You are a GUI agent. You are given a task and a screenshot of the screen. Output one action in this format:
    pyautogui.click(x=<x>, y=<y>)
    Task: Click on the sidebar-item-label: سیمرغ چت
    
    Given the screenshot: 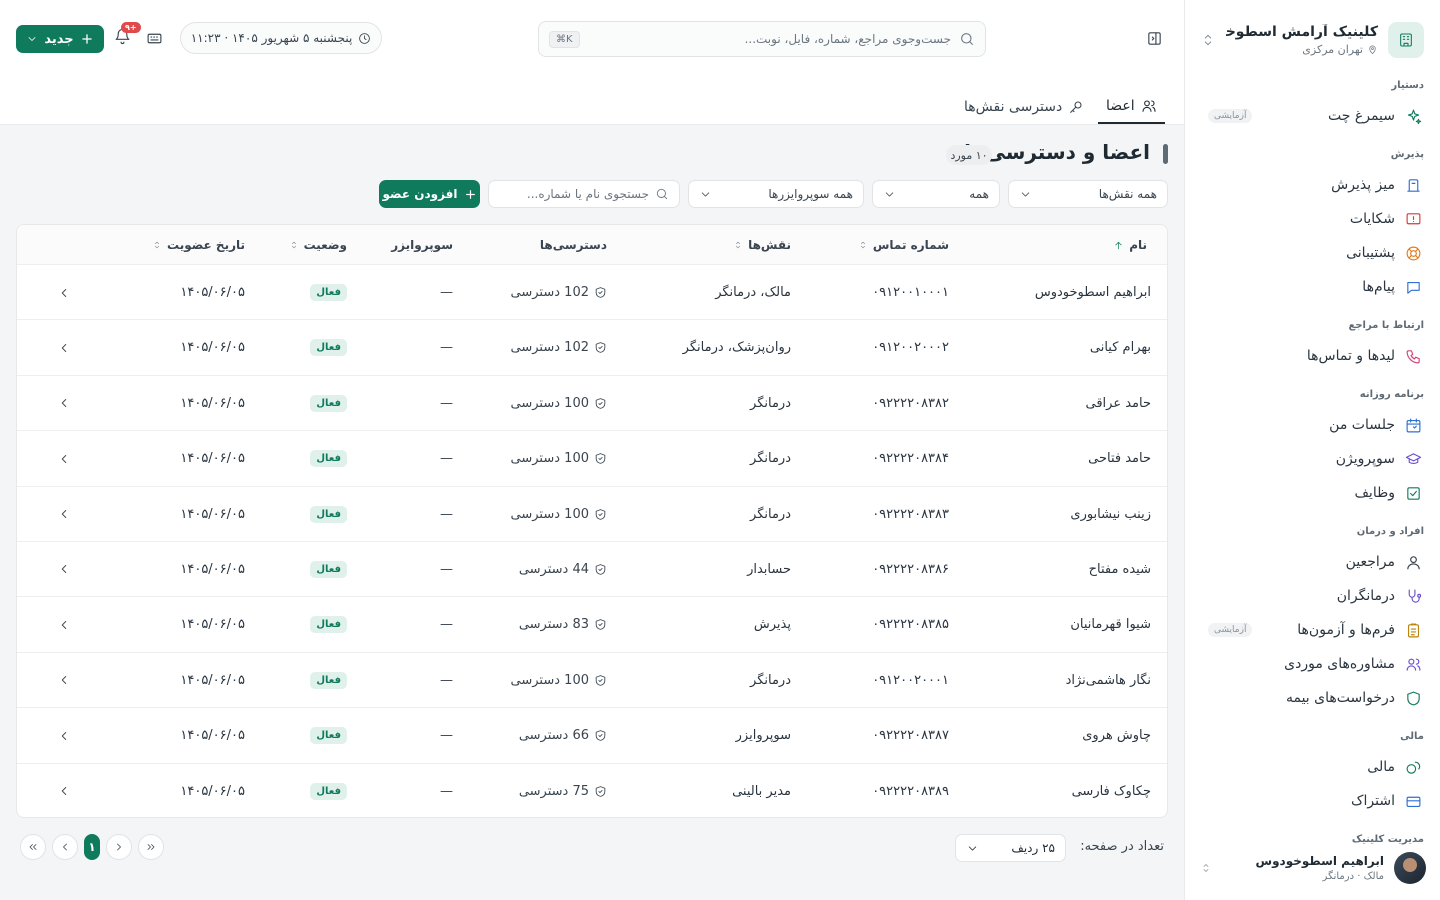 What is the action you would take?
    pyautogui.click(x=1361, y=116)
    